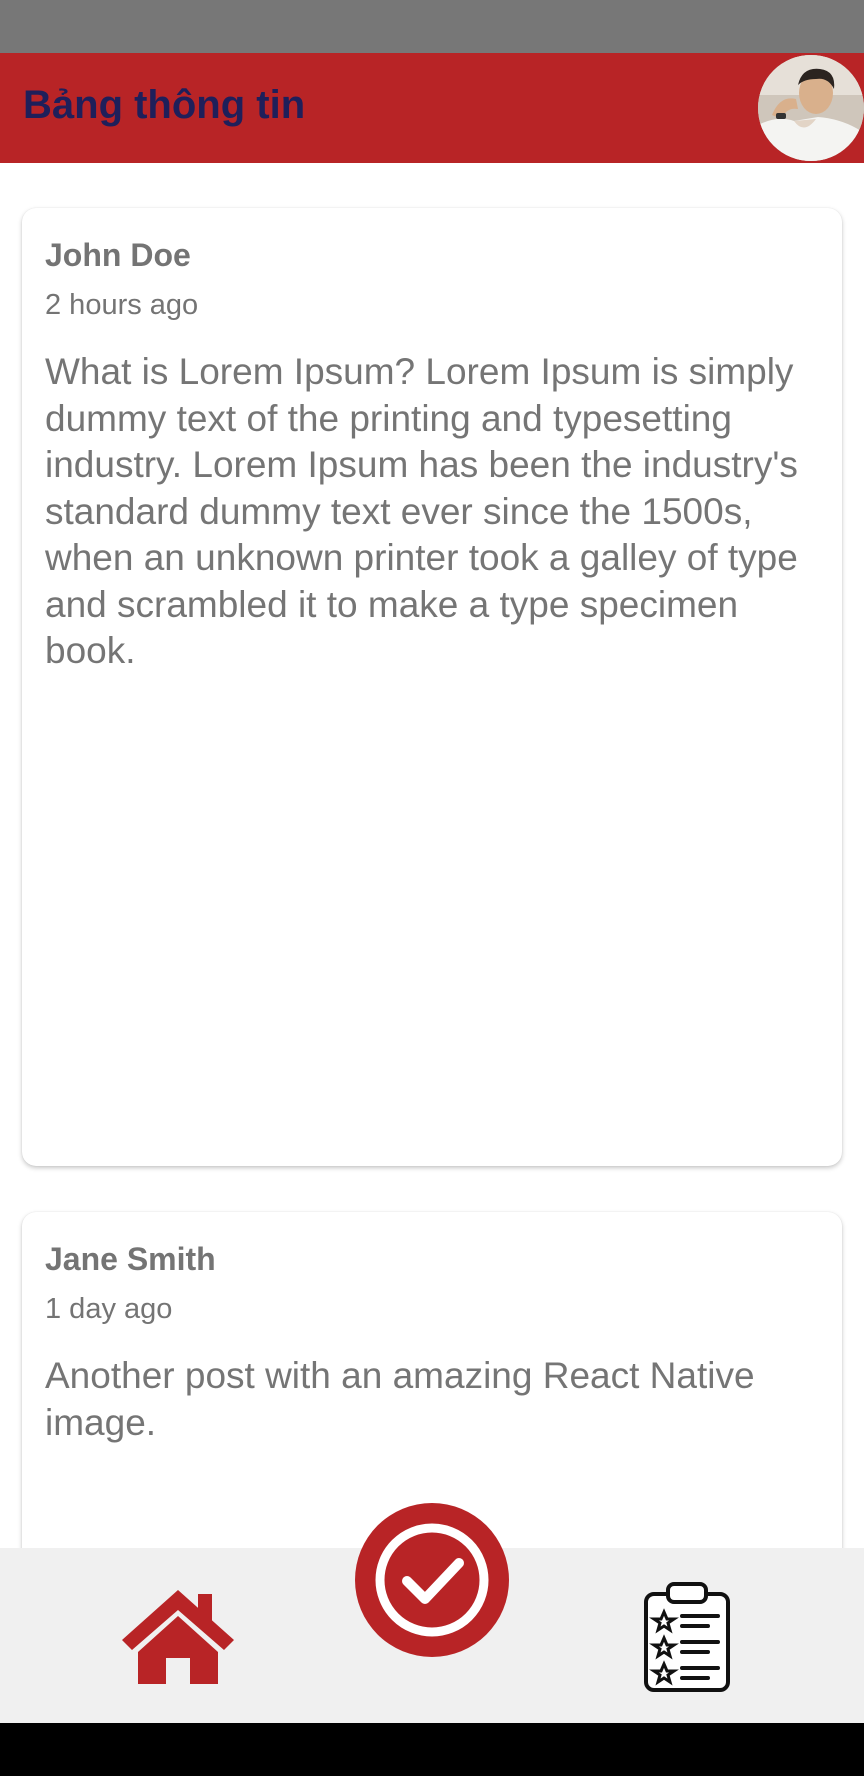 The width and height of the screenshot is (864, 1776). Describe the element at coordinates (109, 1309) in the screenshot. I see `post-timestamp: 1 day ago` at that location.